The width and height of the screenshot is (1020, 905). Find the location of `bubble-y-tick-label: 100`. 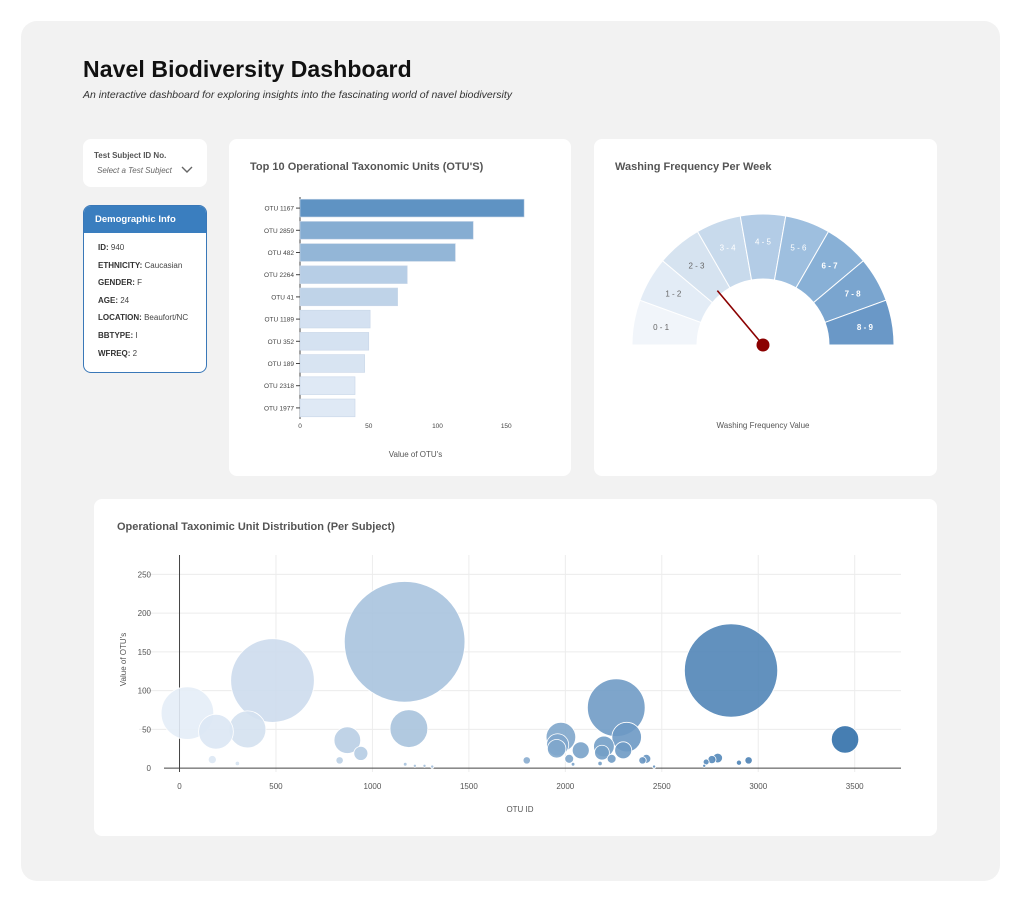

bubble-y-tick-label: 100 is located at coordinates (145, 691).